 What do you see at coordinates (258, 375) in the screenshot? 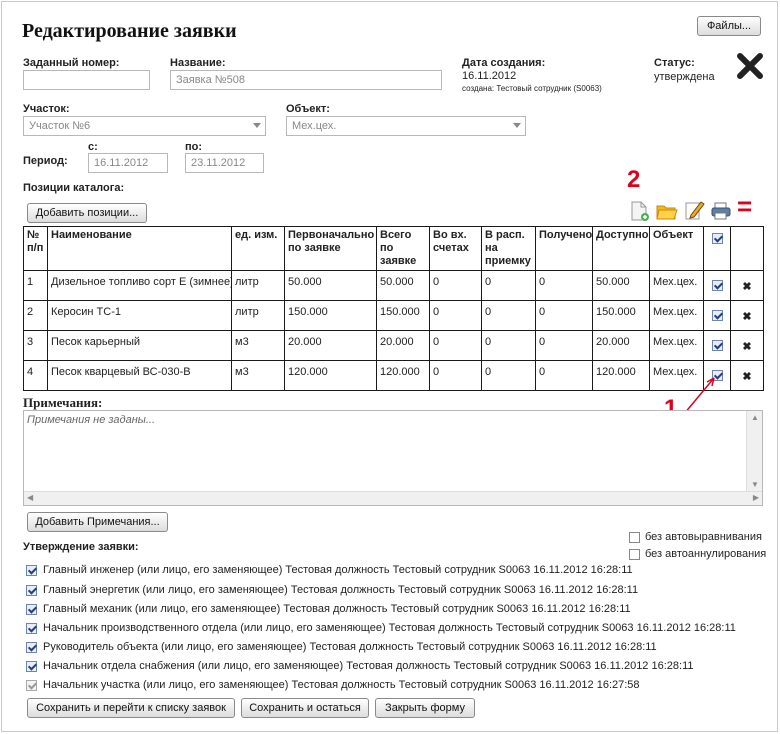
I see `cell-unit: м3` at bounding box center [258, 375].